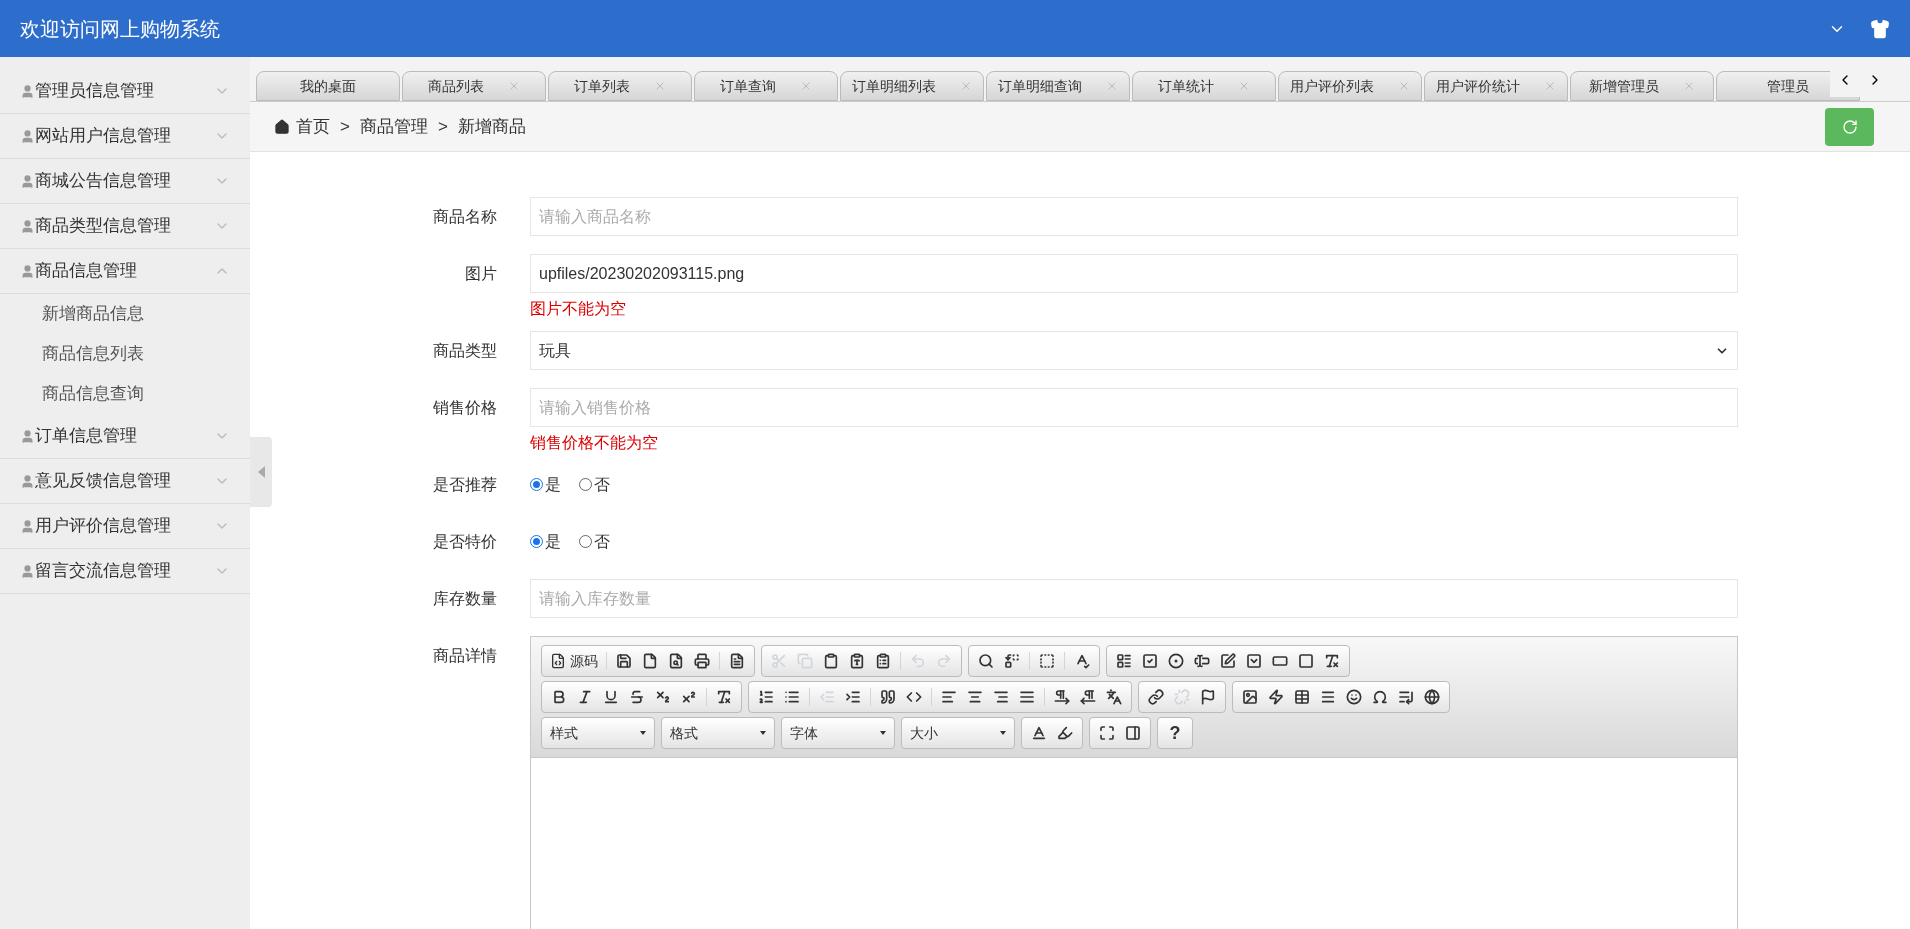 The width and height of the screenshot is (1910, 929). What do you see at coordinates (1039, 733) in the screenshot?
I see `text-color-icon` at bounding box center [1039, 733].